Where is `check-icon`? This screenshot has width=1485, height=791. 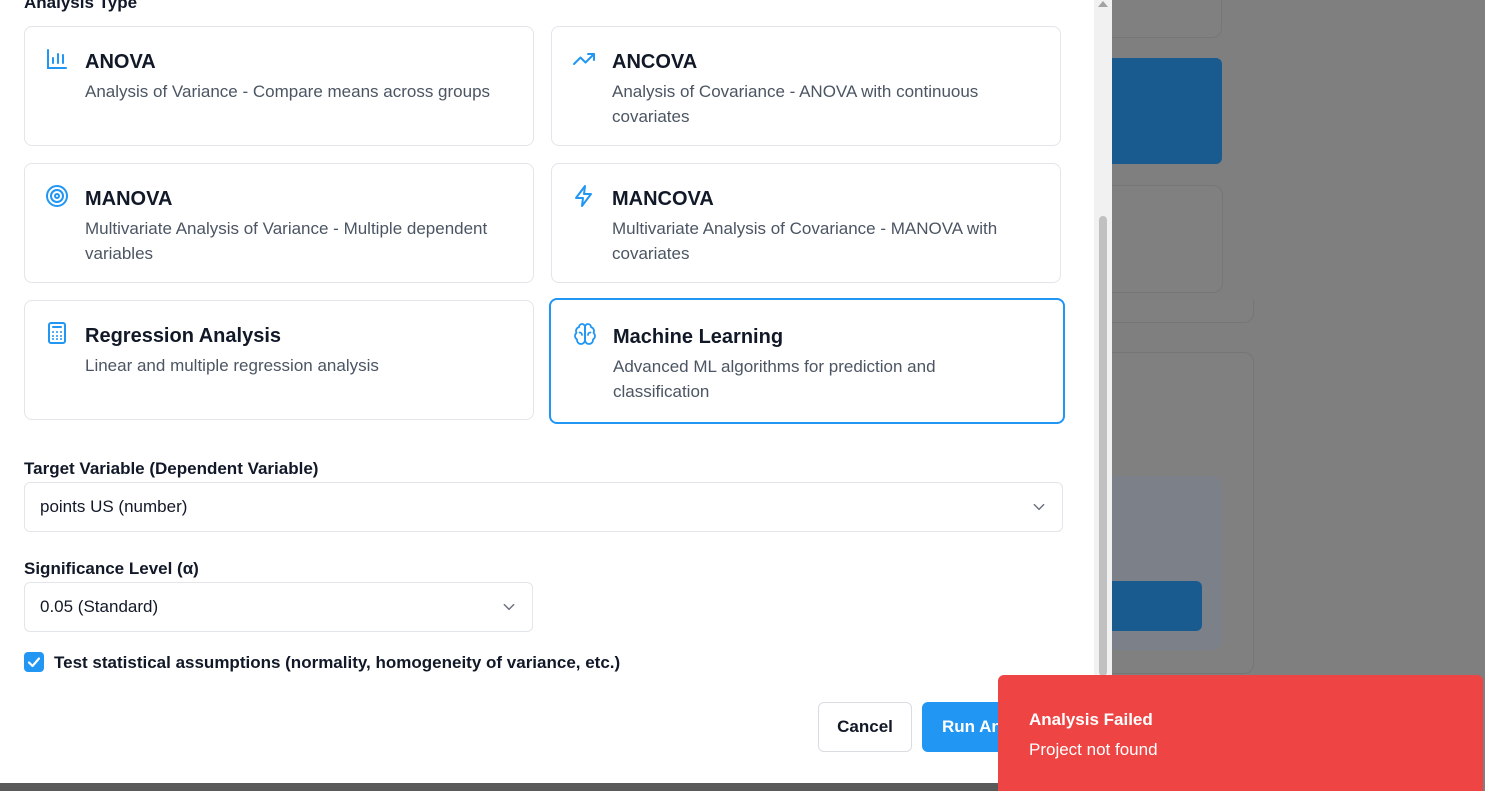 check-icon is located at coordinates (34, 662).